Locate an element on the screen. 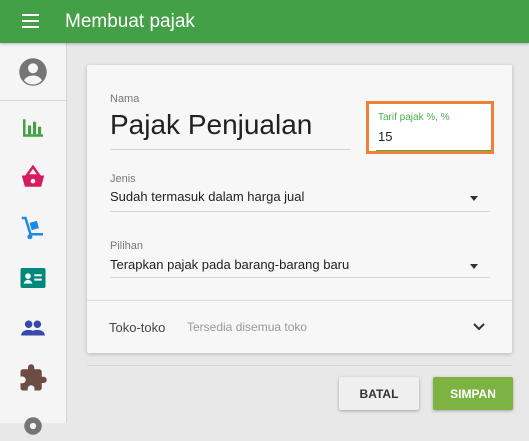 The image size is (529, 441). name-field: Pajak Penjualan is located at coordinates (211, 125).